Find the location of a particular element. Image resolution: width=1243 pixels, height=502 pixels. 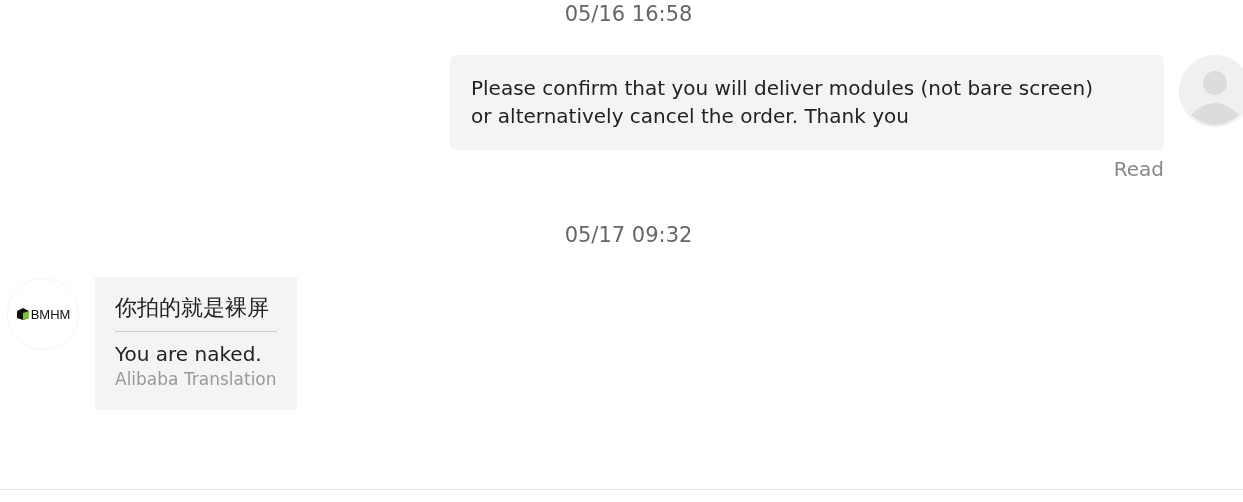

timestamp: 05/16 16:58 is located at coordinates (628, 14).